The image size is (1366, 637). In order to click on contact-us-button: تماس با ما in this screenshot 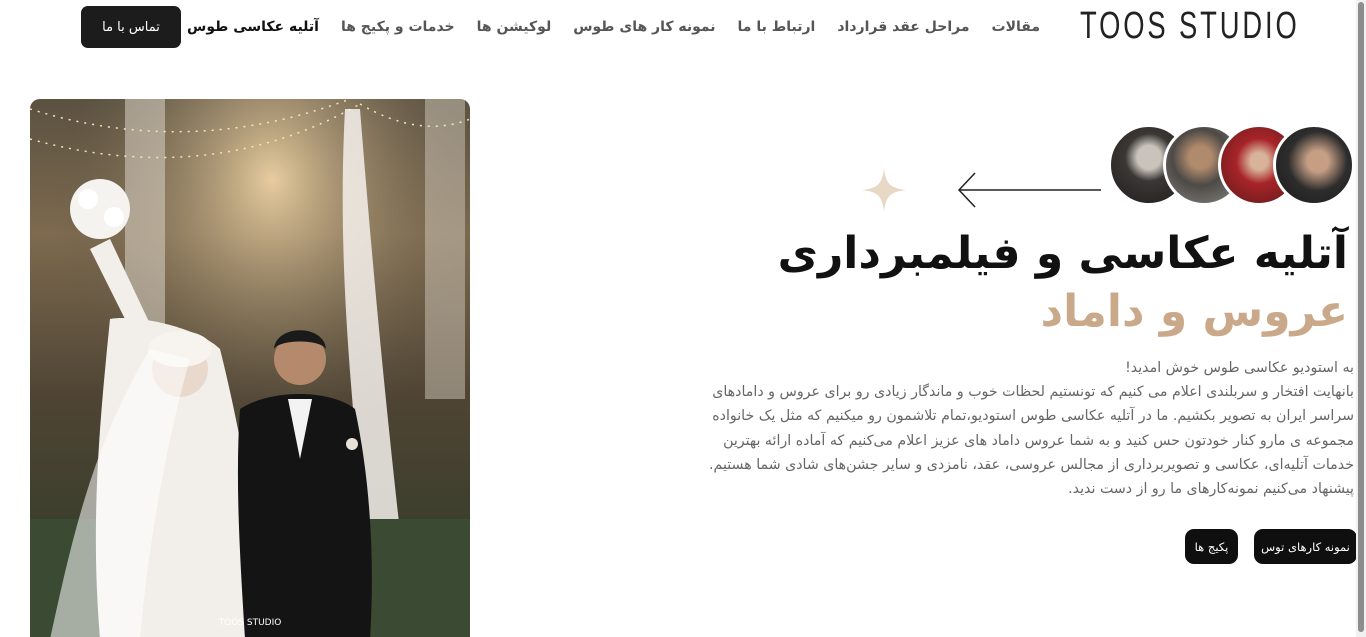, I will do `click(131, 27)`.